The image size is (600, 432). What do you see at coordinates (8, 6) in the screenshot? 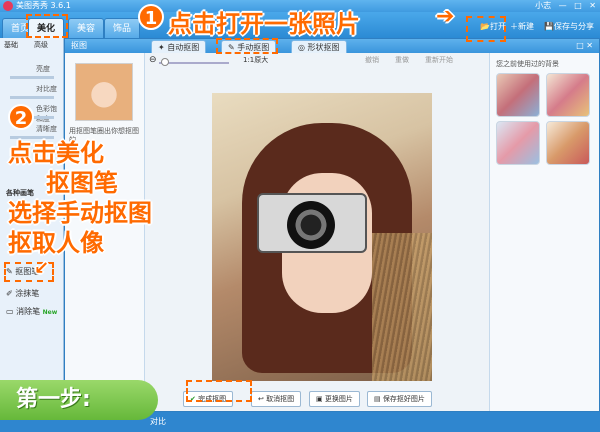
I see `app-logo-icon` at bounding box center [8, 6].